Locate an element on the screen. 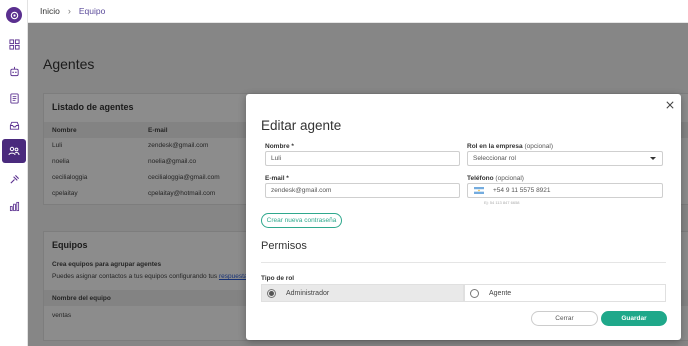 This screenshot has height=346, width=688. name-value: Luli is located at coordinates (276, 158).